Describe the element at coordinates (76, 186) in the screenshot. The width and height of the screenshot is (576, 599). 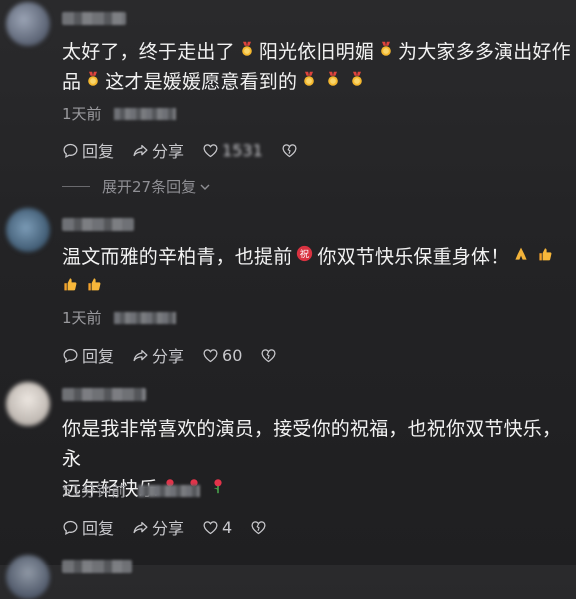
I see `divider` at that location.